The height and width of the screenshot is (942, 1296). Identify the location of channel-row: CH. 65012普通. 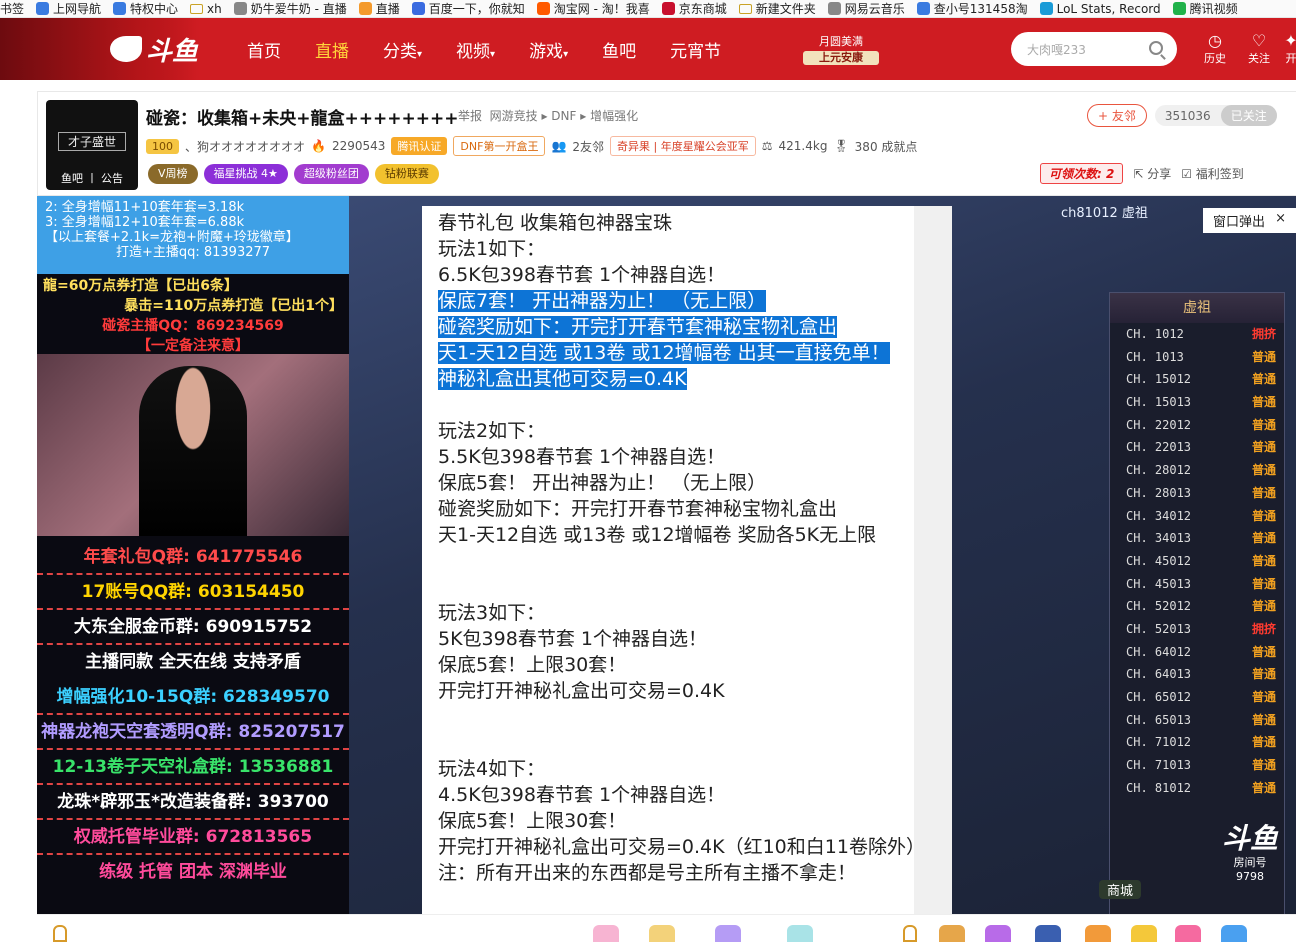
(1197, 697).